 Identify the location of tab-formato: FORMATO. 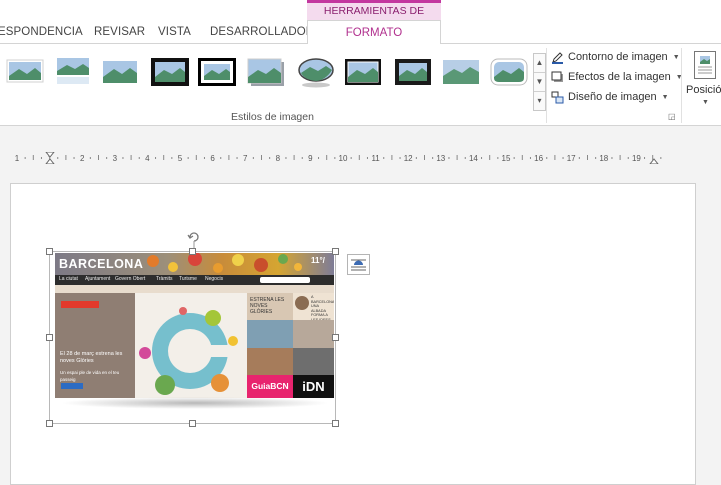
(374, 32).